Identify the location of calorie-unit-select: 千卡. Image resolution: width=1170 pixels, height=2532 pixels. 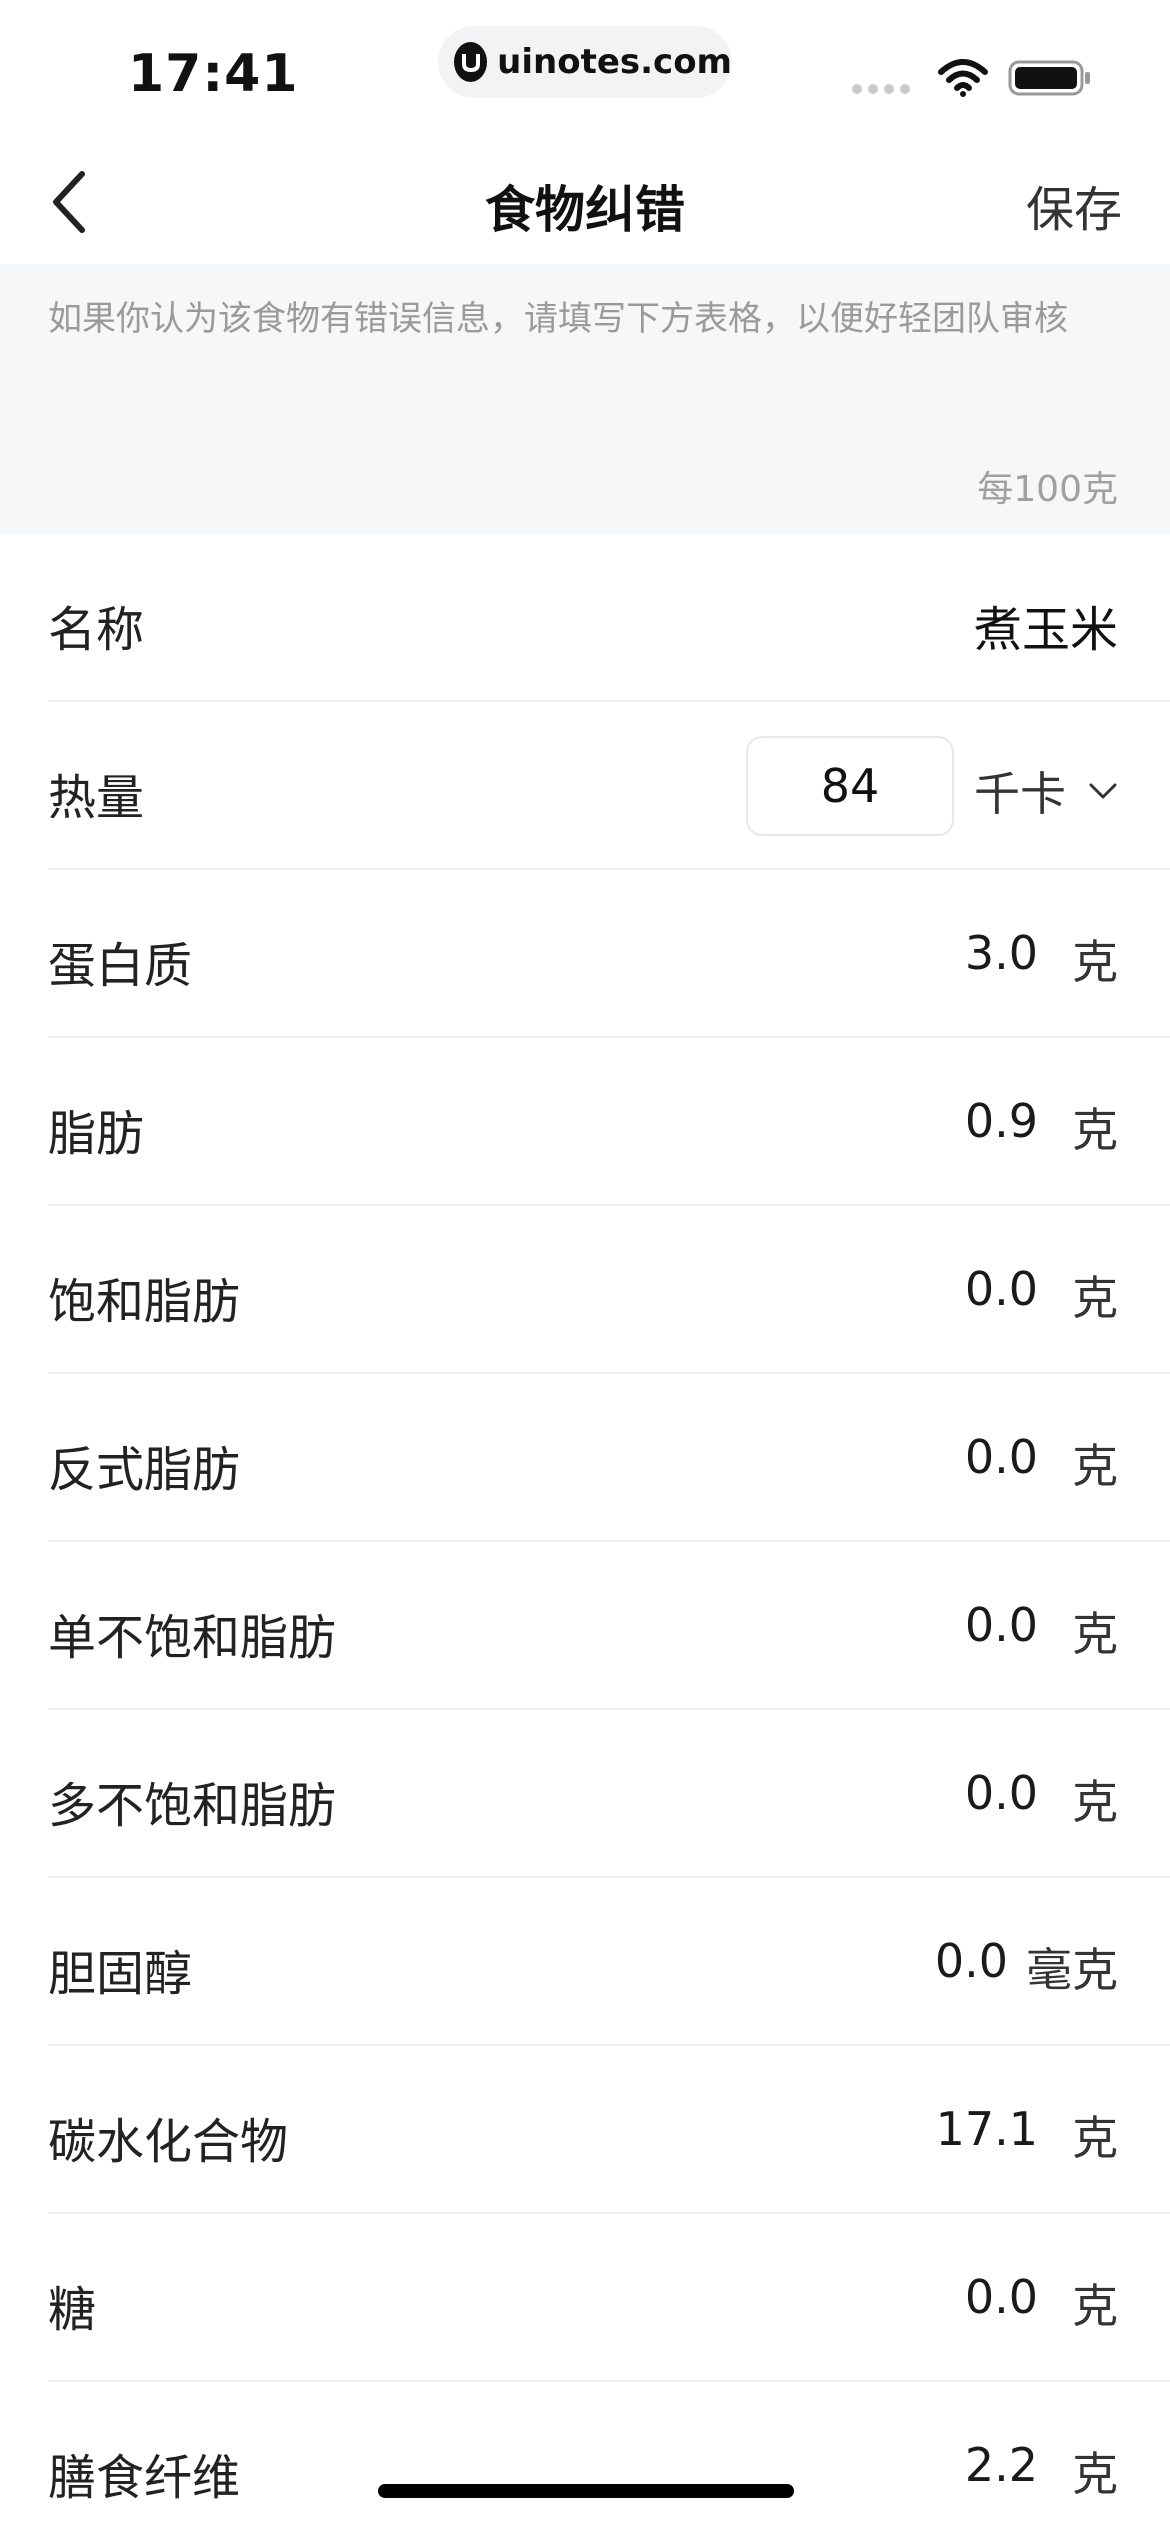
(1046, 791).